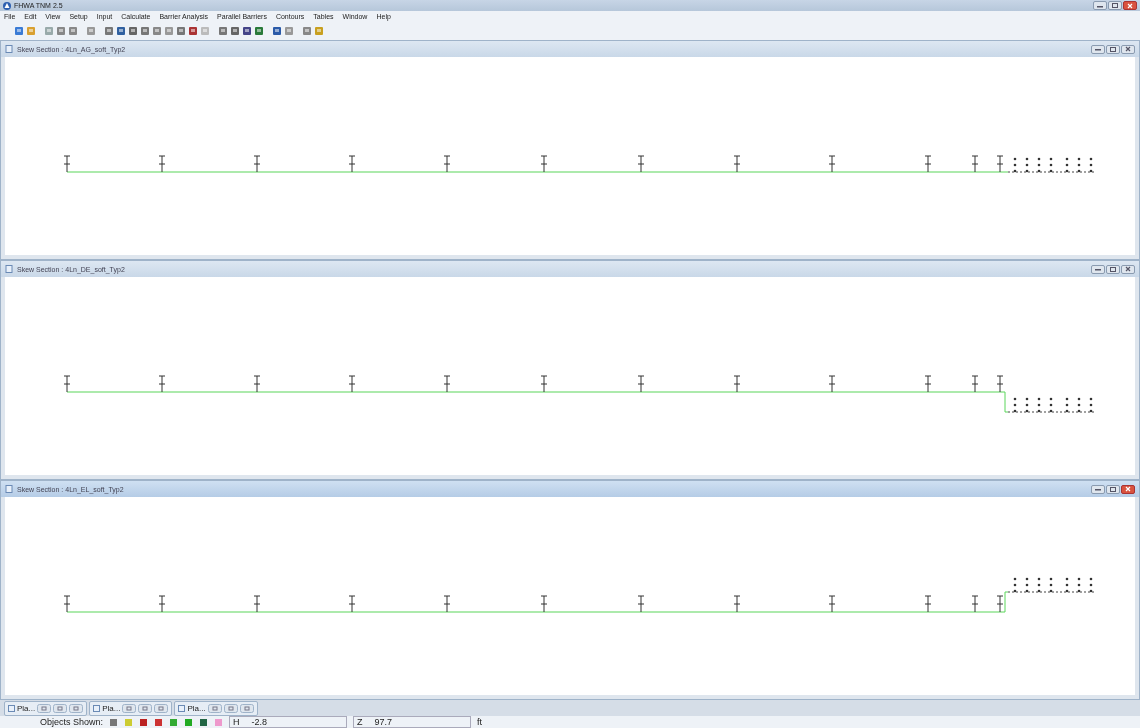 This screenshot has width=1140, height=728. I want to click on h-label: H, so click(236, 722).